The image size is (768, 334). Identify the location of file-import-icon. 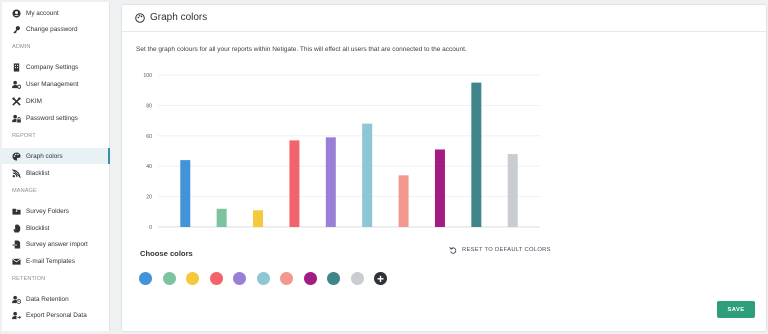
(16, 244).